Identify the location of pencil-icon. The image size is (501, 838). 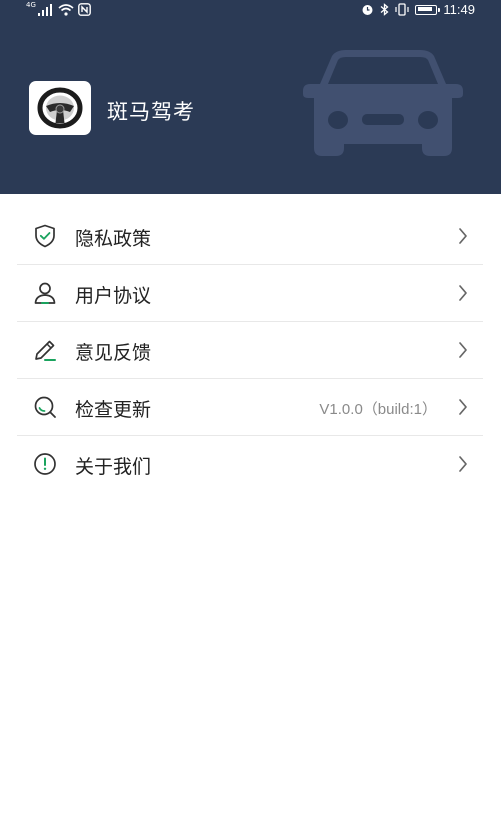
(45, 350).